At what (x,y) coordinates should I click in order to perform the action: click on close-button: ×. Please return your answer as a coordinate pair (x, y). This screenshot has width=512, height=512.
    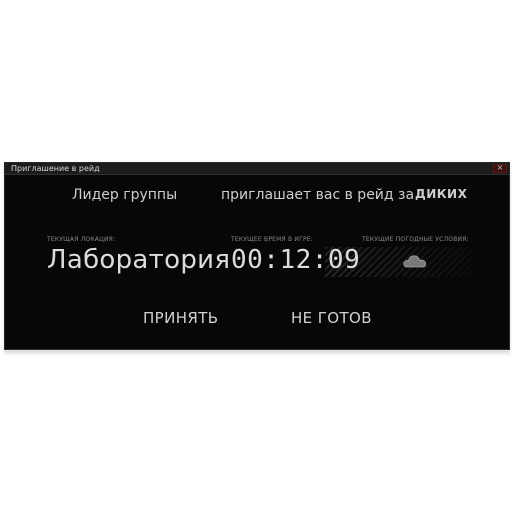
    Looking at the image, I should click on (500, 168).